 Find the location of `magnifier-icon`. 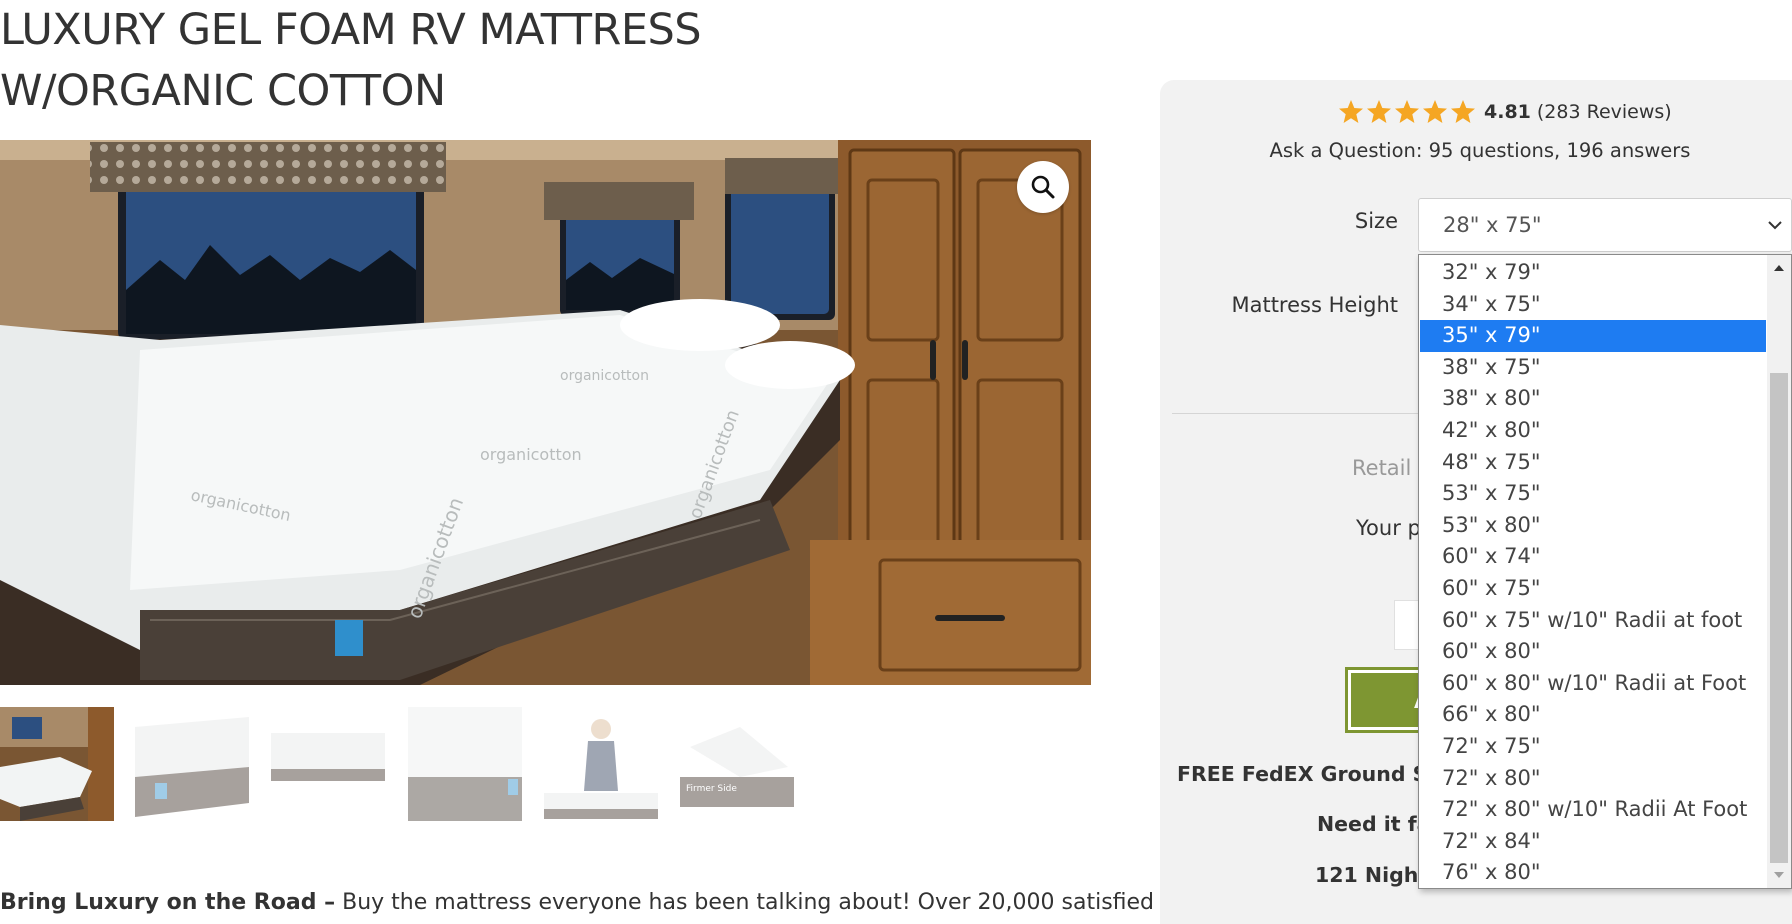

magnifier-icon is located at coordinates (1043, 187).